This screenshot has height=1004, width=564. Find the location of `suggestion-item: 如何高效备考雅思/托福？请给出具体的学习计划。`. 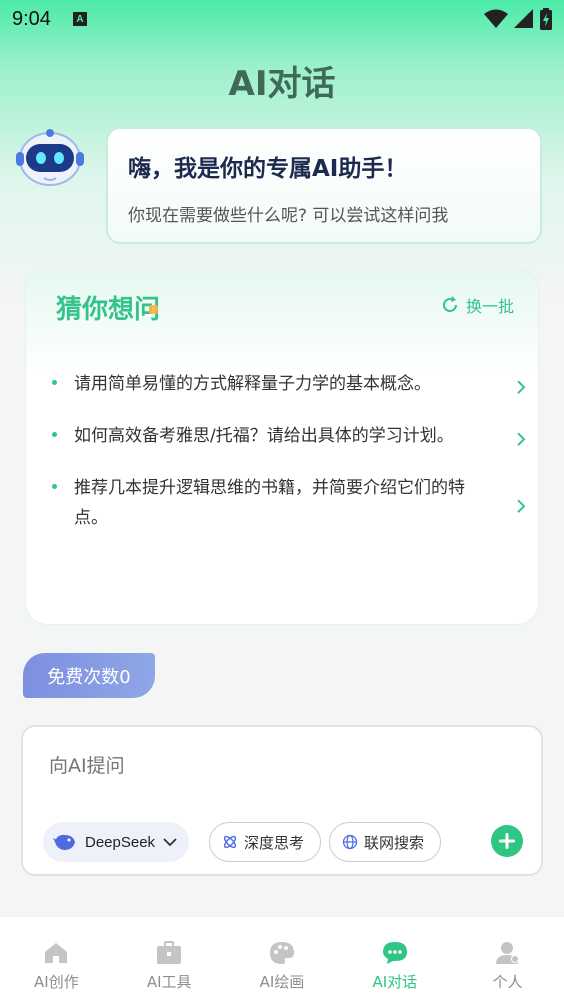

suggestion-item: 如何高效备考雅思/托福？请给出具体的学习计划。 is located at coordinates (289, 436).